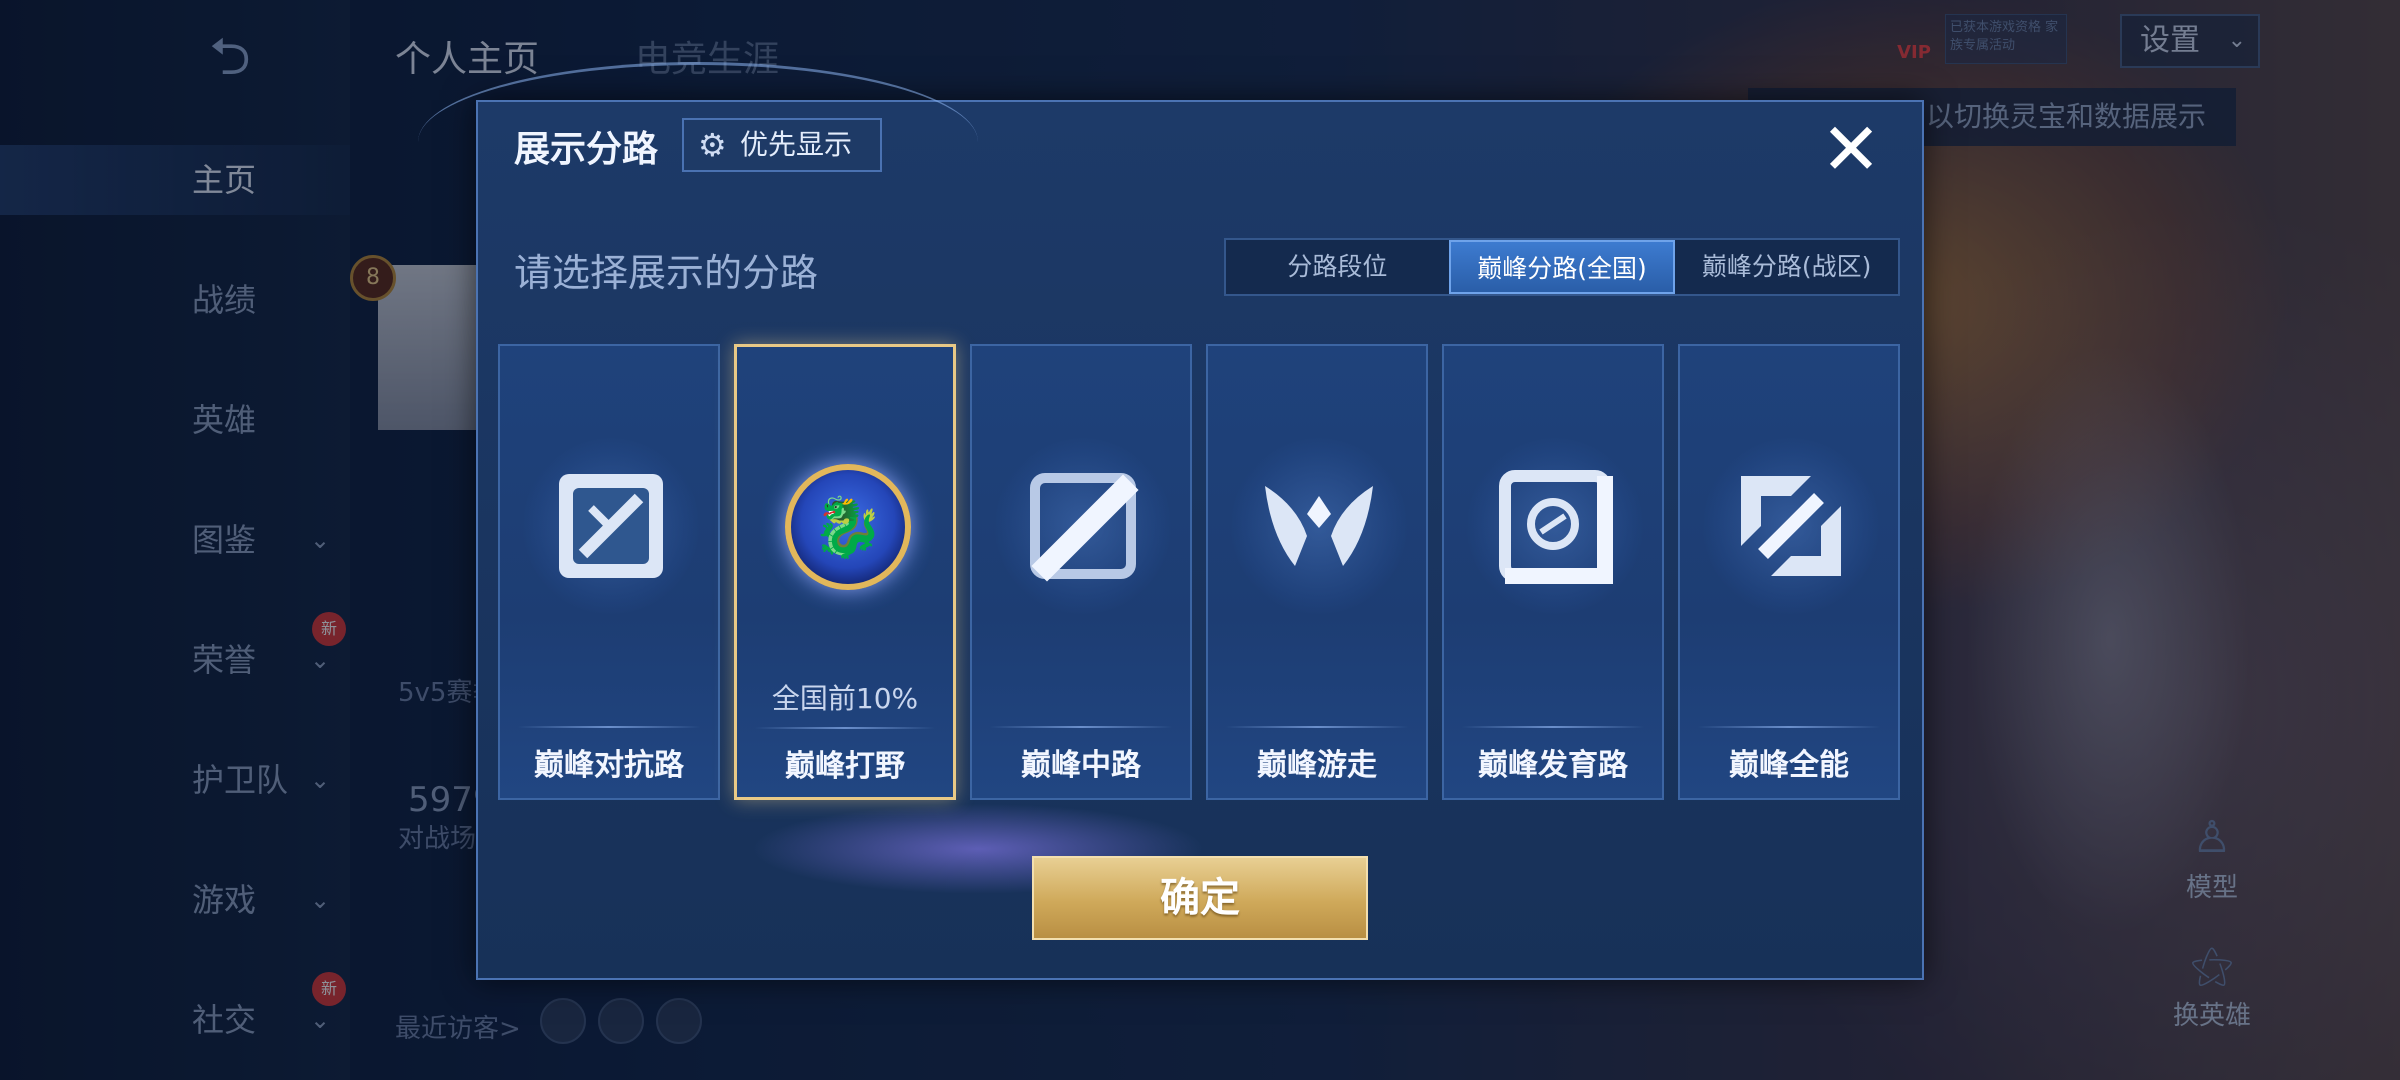  What do you see at coordinates (1200, 898) in the screenshot?
I see `confirm-button: 确定` at bounding box center [1200, 898].